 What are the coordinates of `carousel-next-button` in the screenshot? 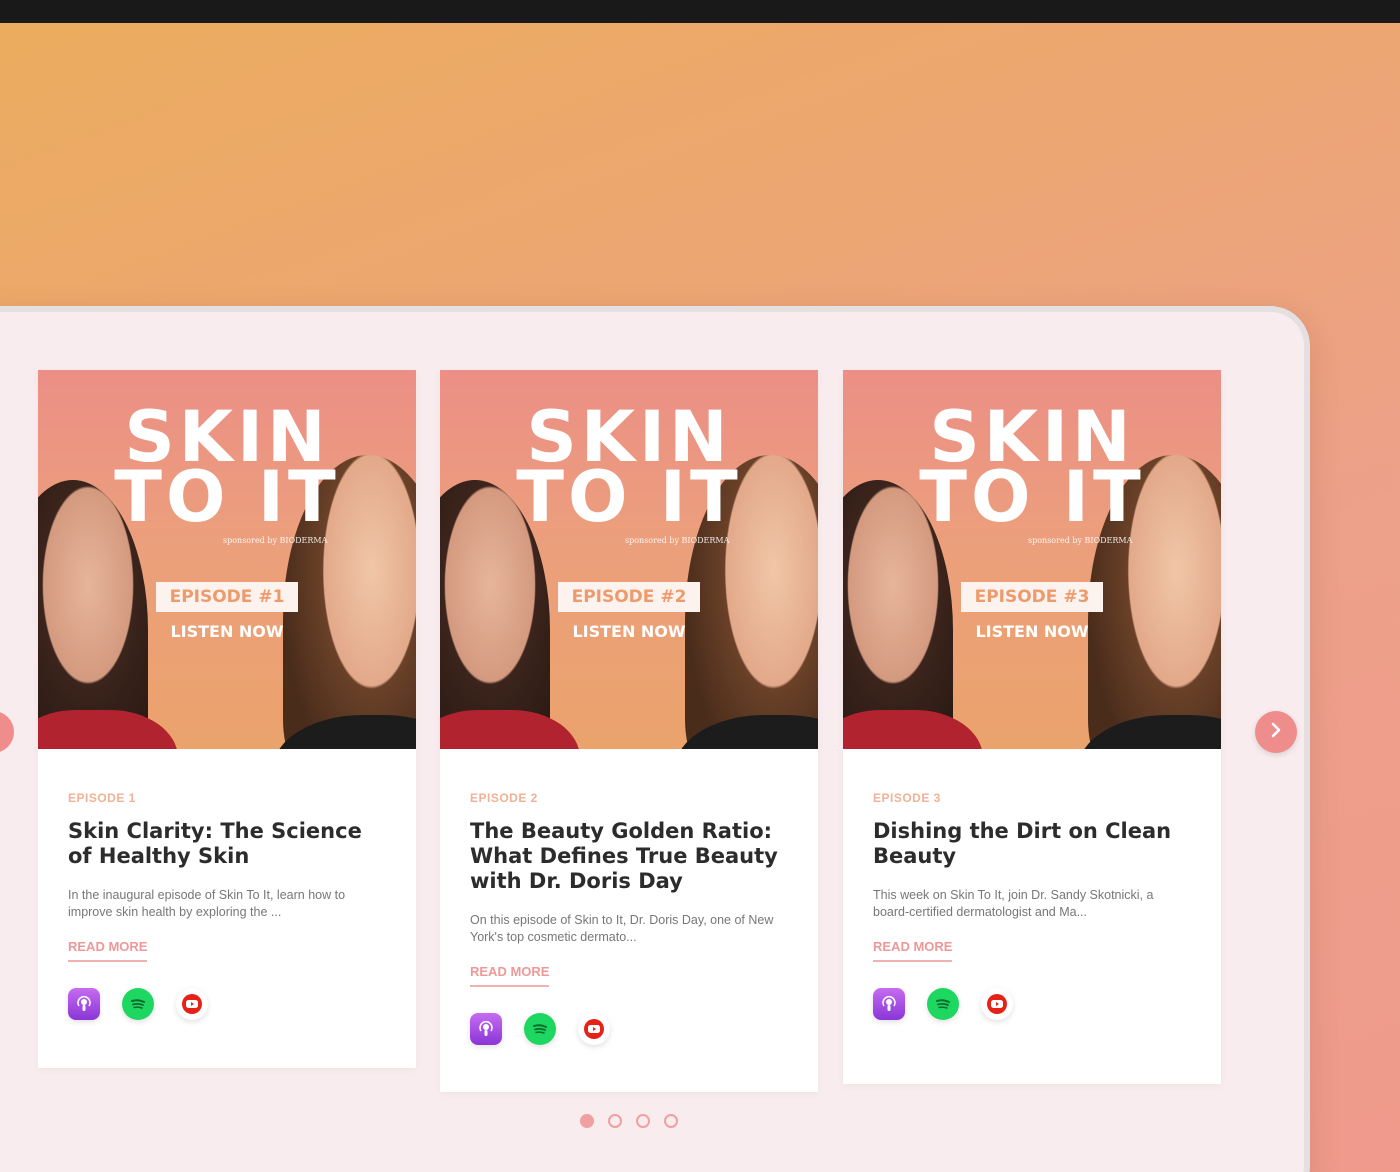 It's located at (1276, 732).